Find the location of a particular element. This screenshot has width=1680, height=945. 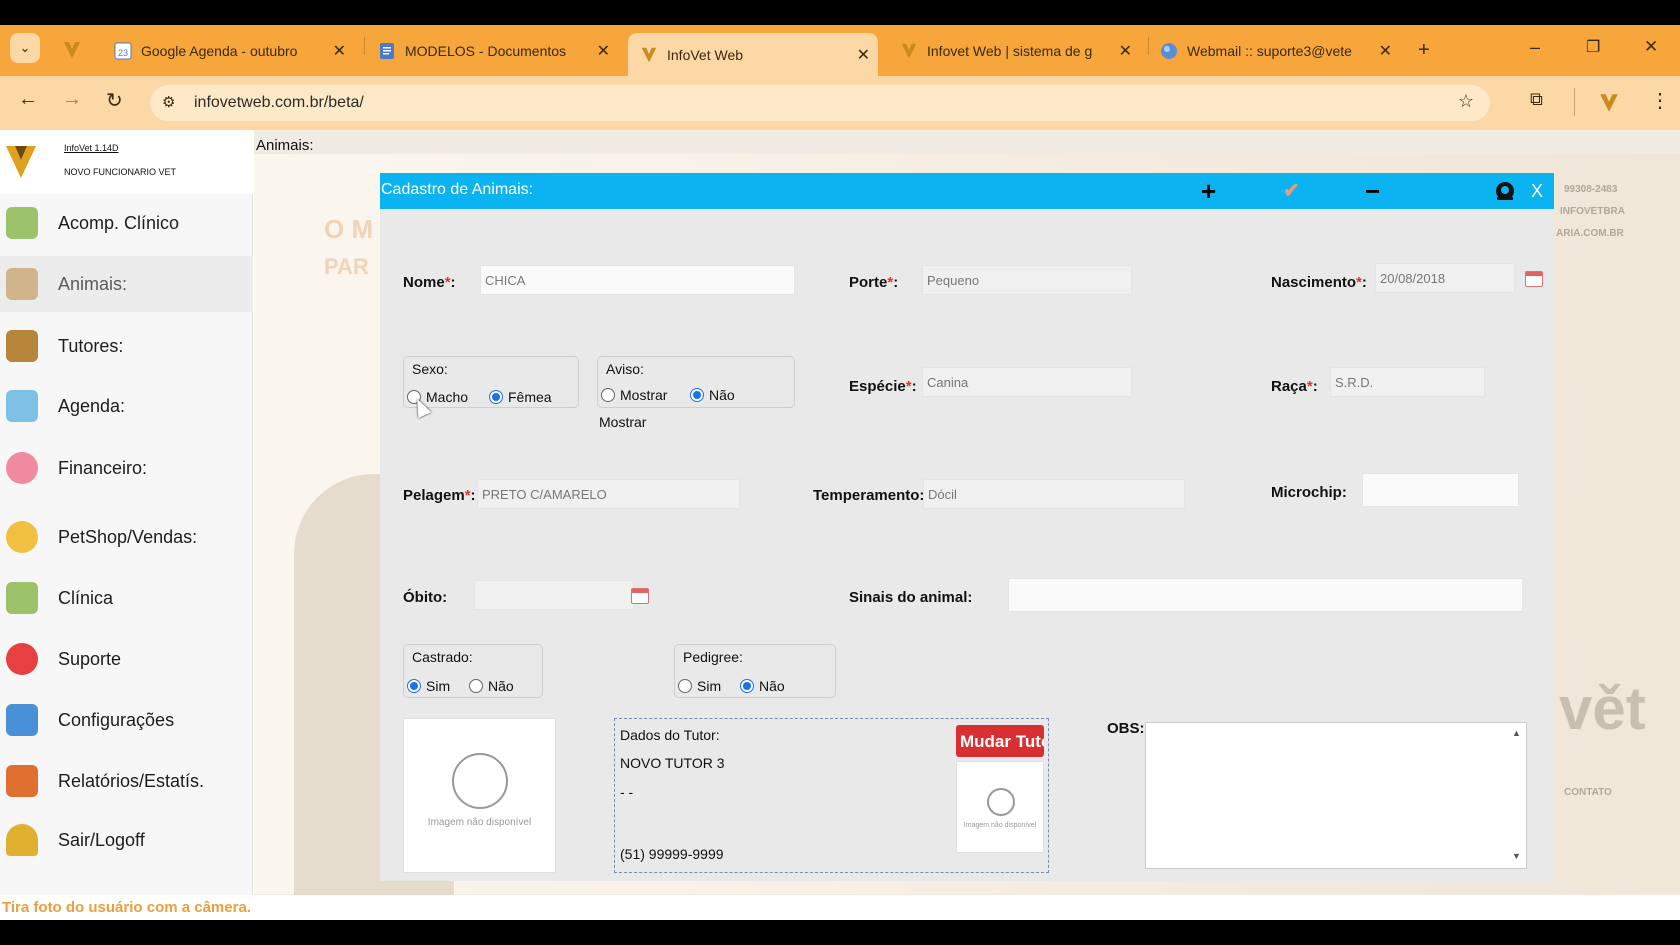

minimize-button: – is located at coordinates (1535, 47).